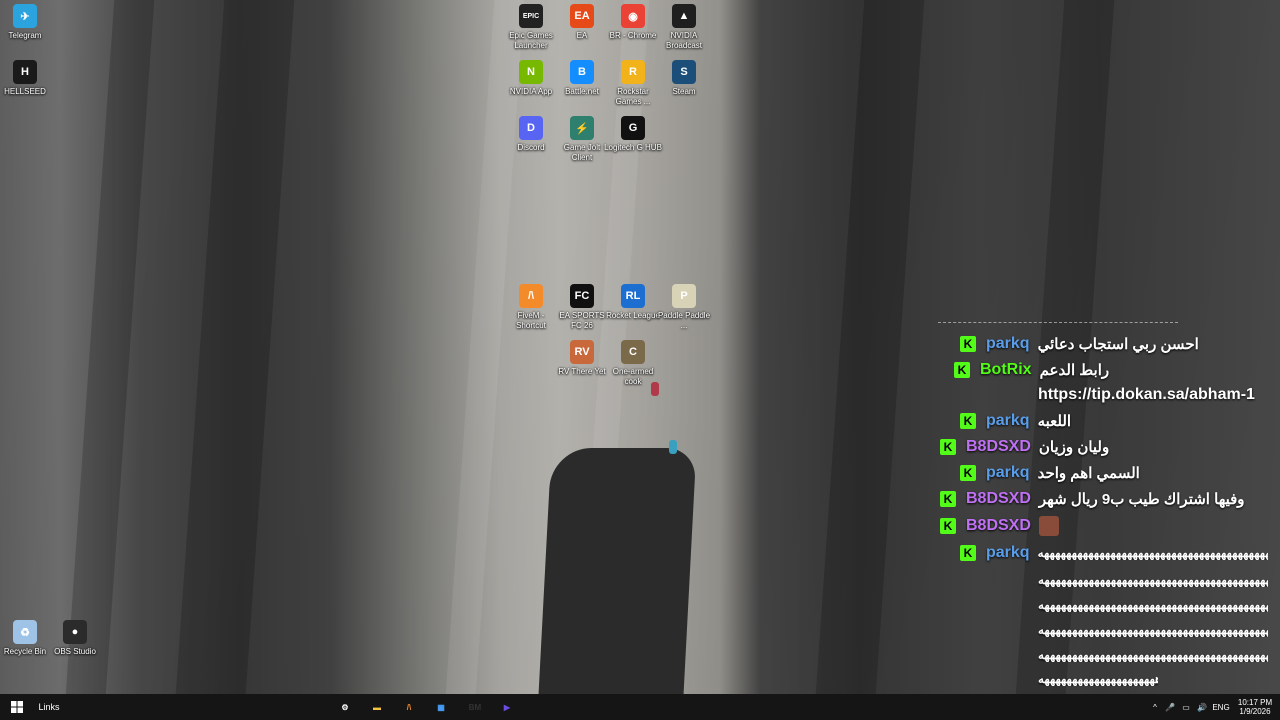 This screenshot has width=1280, height=720. I want to click on app-icon: B, so click(582, 72).